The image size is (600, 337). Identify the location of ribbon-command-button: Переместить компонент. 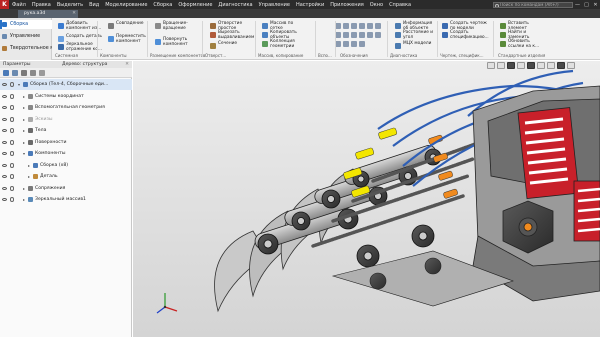
(127, 39).